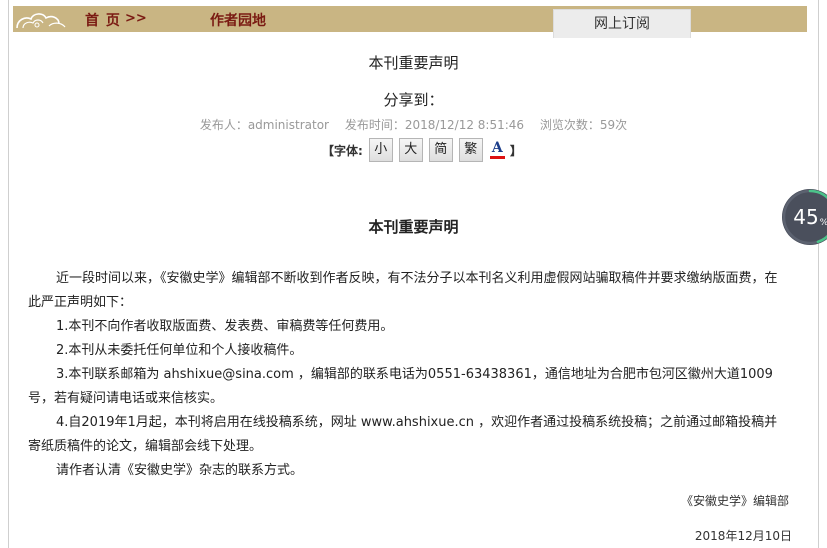  I want to click on subscribe-tab: 网上订阅, so click(622, 23).